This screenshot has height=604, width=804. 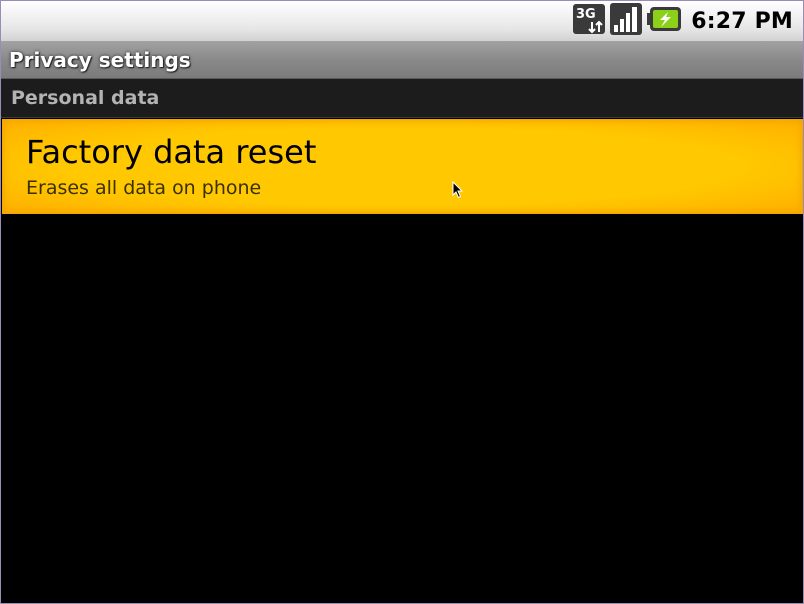 I want to click on 3g-data-icon: 3G, so click(x=589, y=21).